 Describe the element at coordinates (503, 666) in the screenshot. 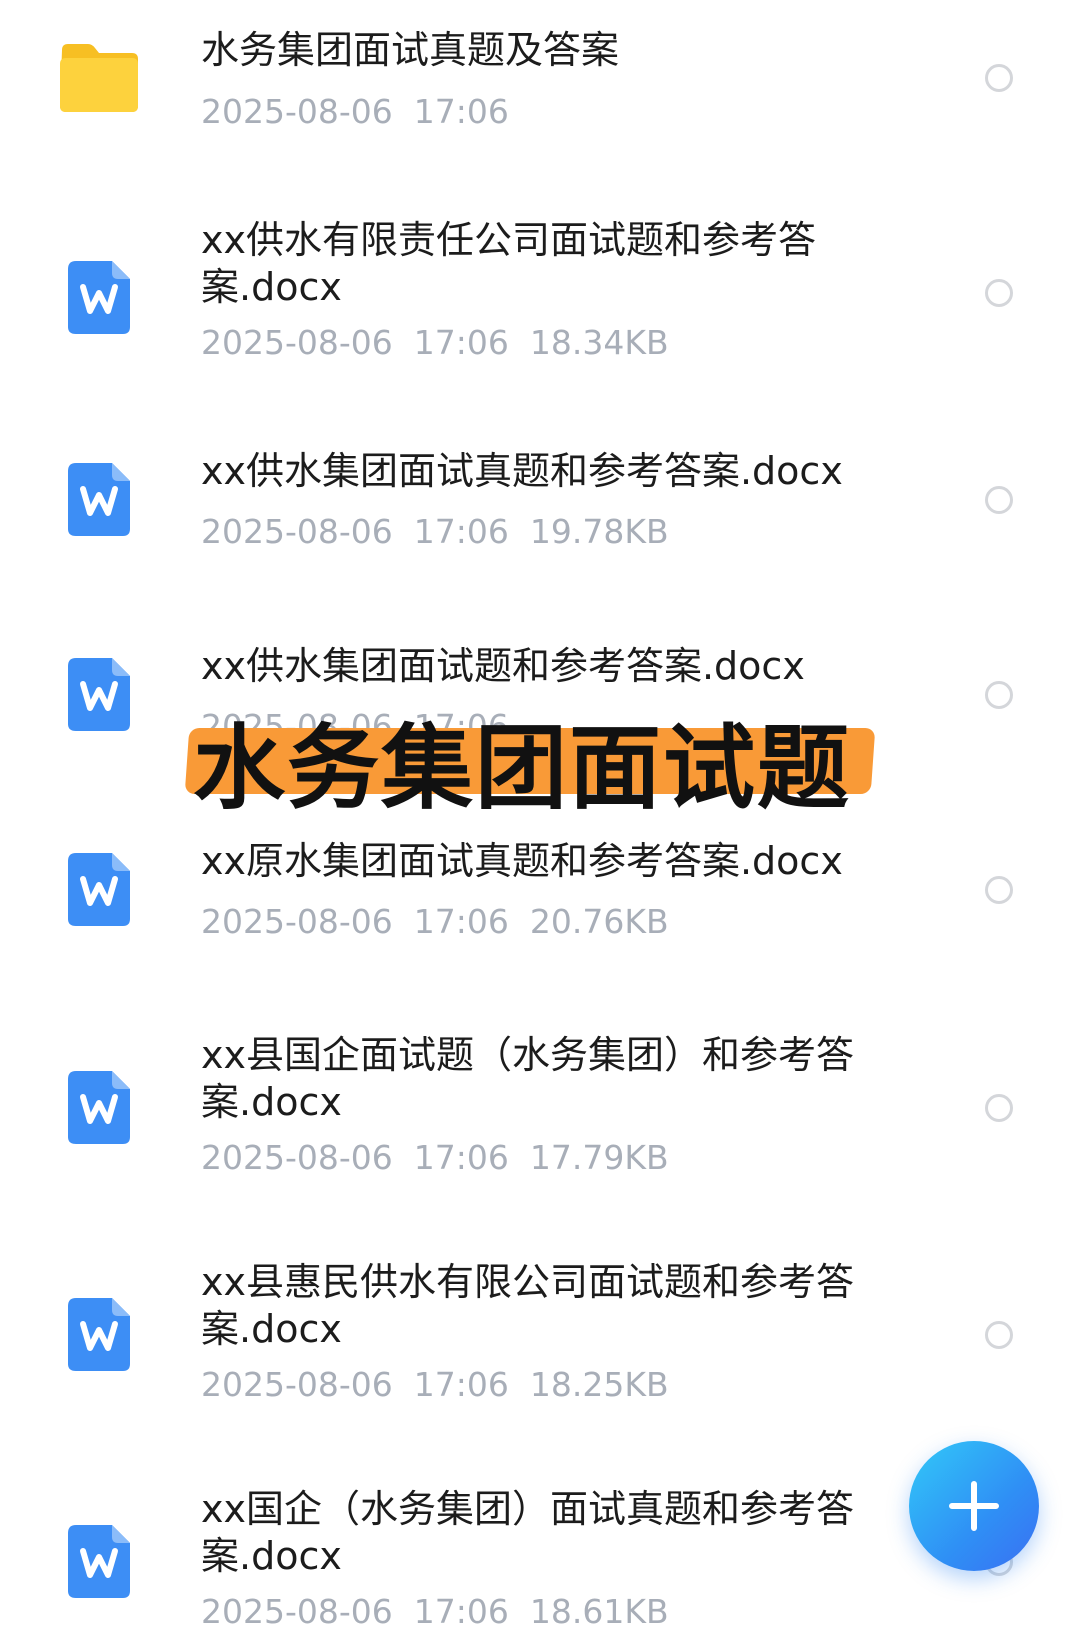

I see `file-name: xx供水集团面试题和参考答案.docx` at that location.